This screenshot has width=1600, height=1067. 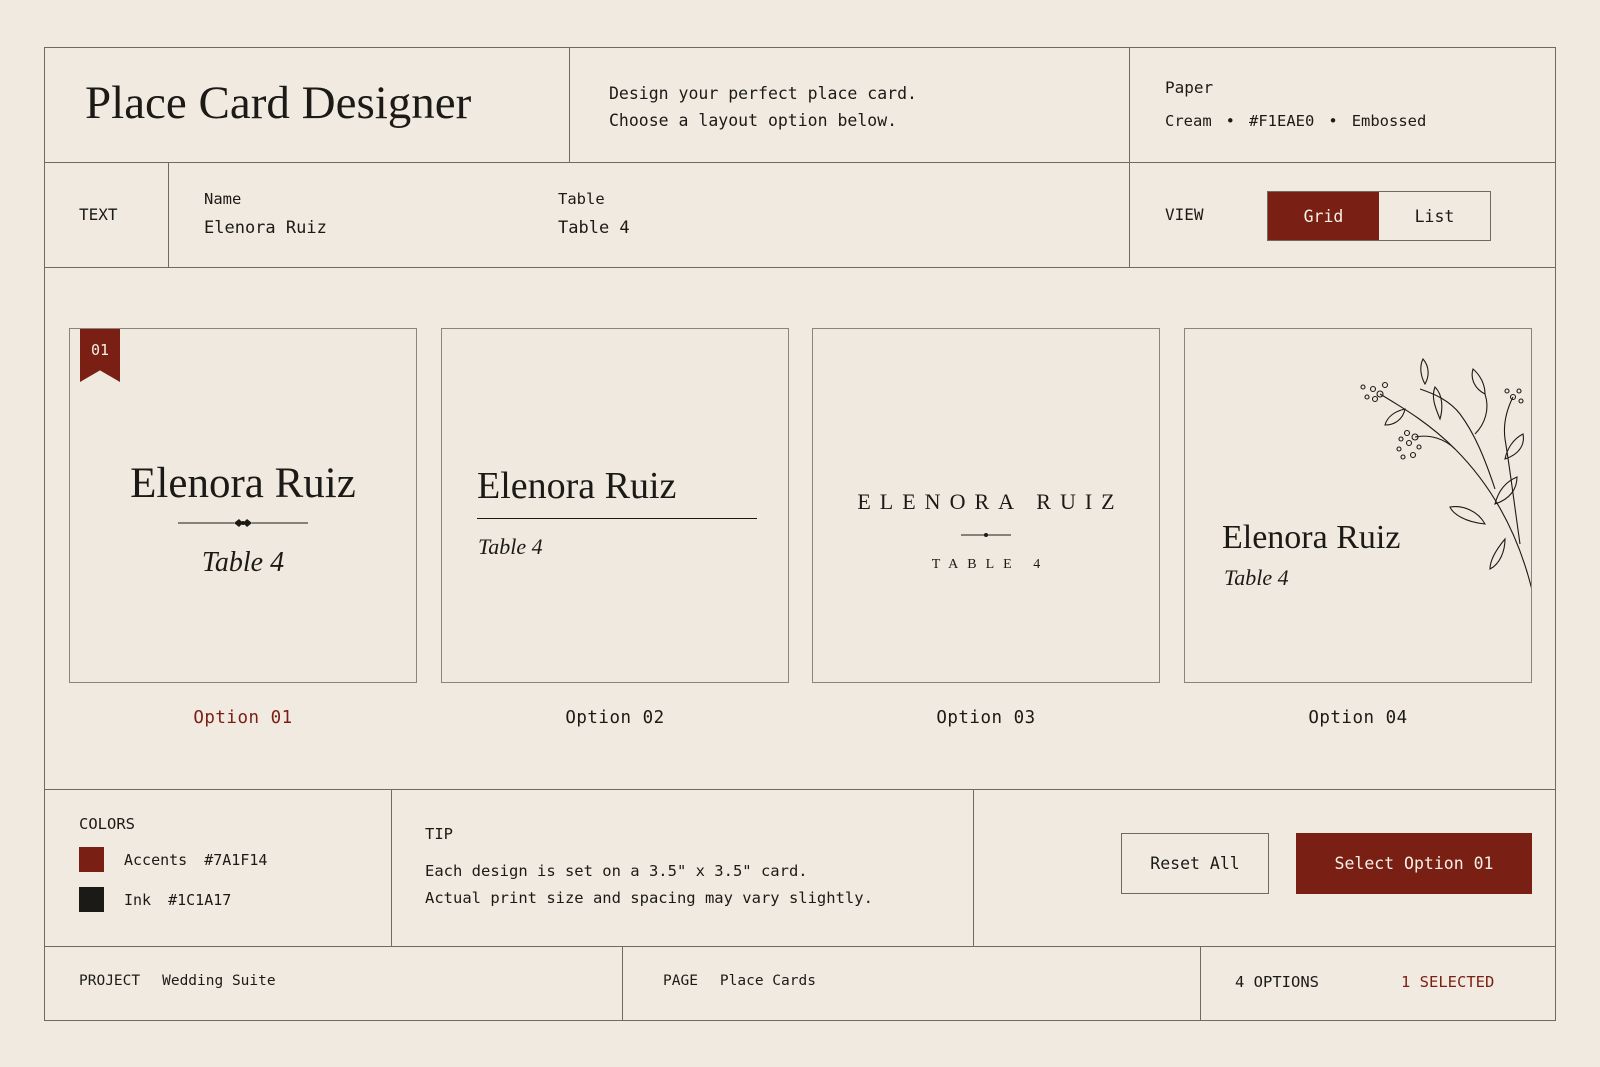 I want to click on tip-label: TIP, so click(x=439, y=834).